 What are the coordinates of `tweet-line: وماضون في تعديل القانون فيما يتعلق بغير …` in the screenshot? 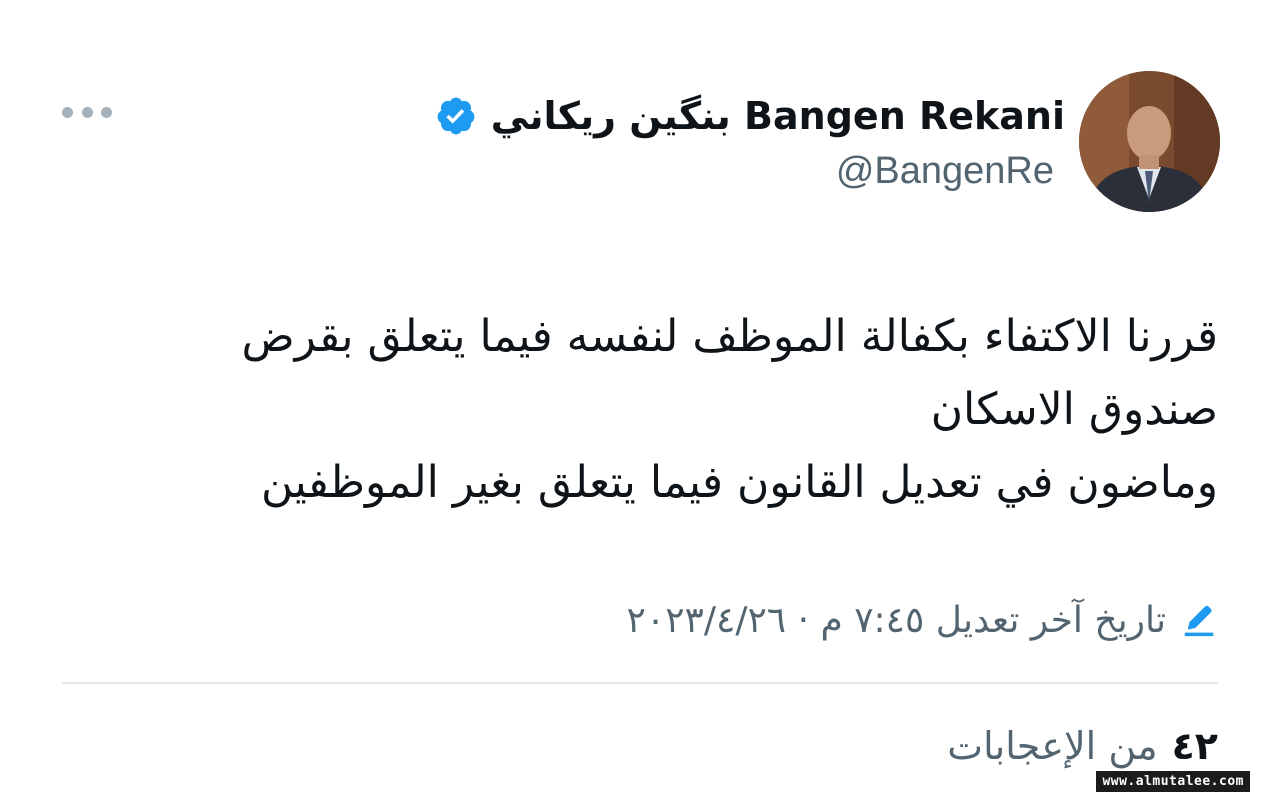 It's located at (739, 482).